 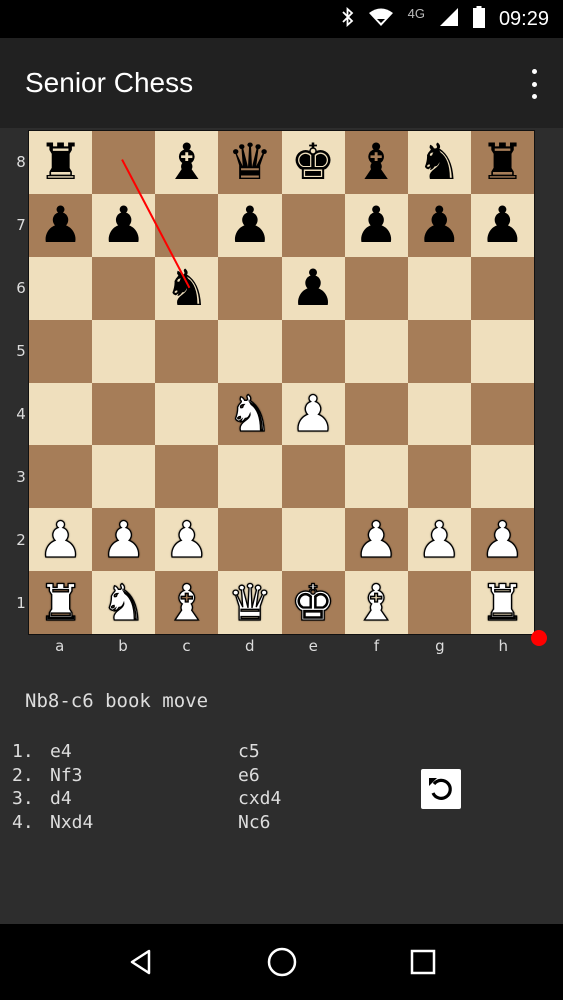 What do you see at coordinates (439, 288) in the screenshot?
I see `square-g6` at bounding box center [439, 288].